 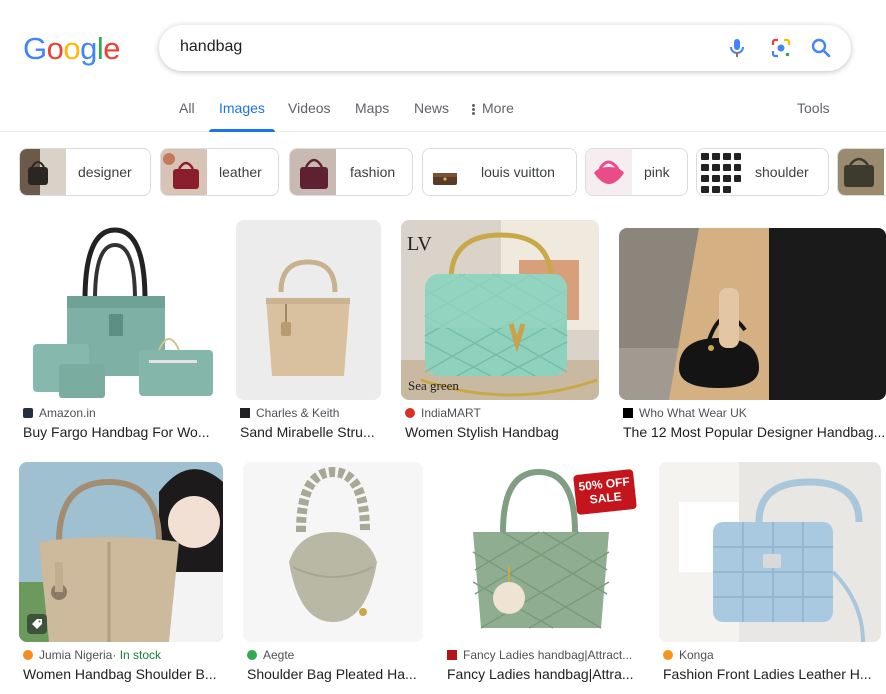 I want to click on price-tag-icon, so click(x=37, y=624).